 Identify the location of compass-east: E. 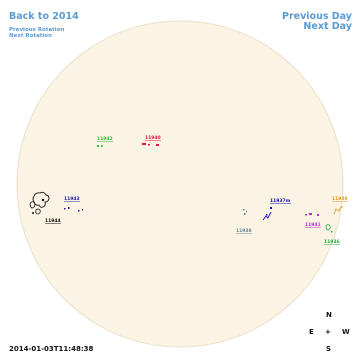
(311, 332).